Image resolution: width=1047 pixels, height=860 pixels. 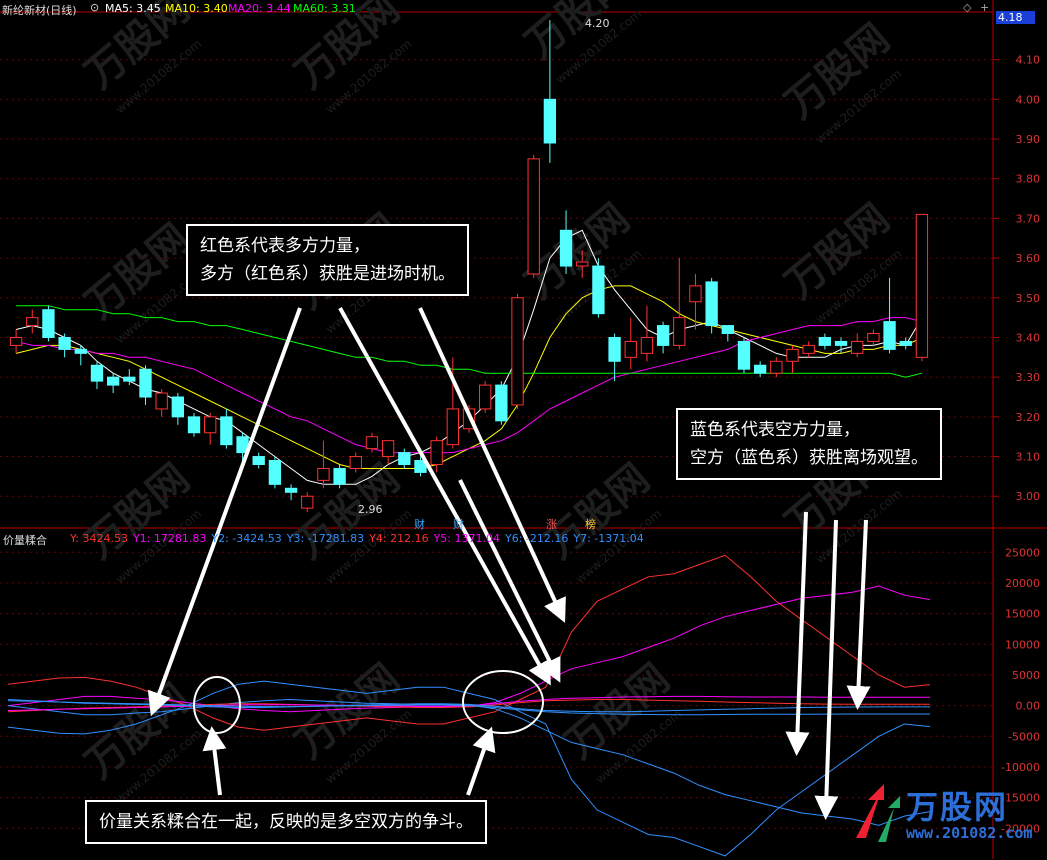 I want to click on event-marker-list: 榜, so click(x=590, y=524).